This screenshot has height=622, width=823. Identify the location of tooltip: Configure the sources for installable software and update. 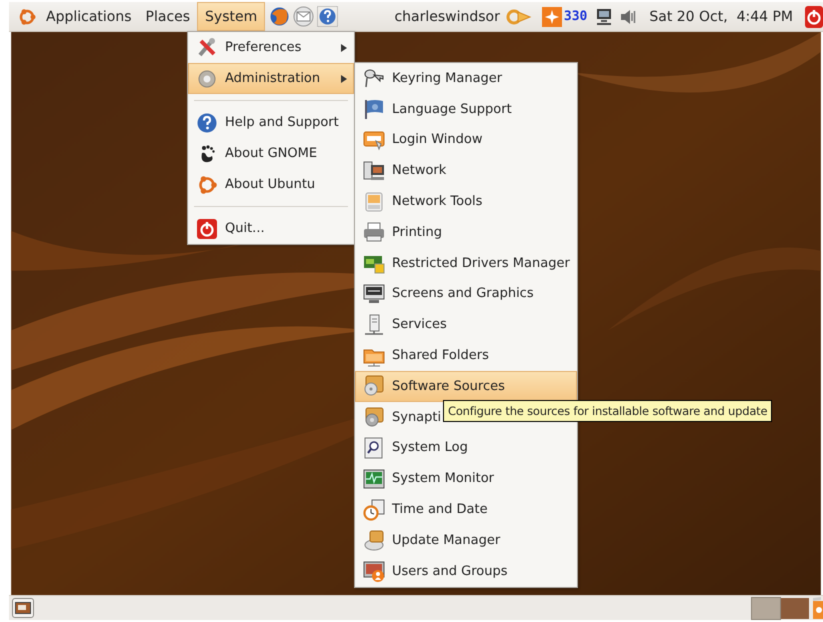
(607, 411).